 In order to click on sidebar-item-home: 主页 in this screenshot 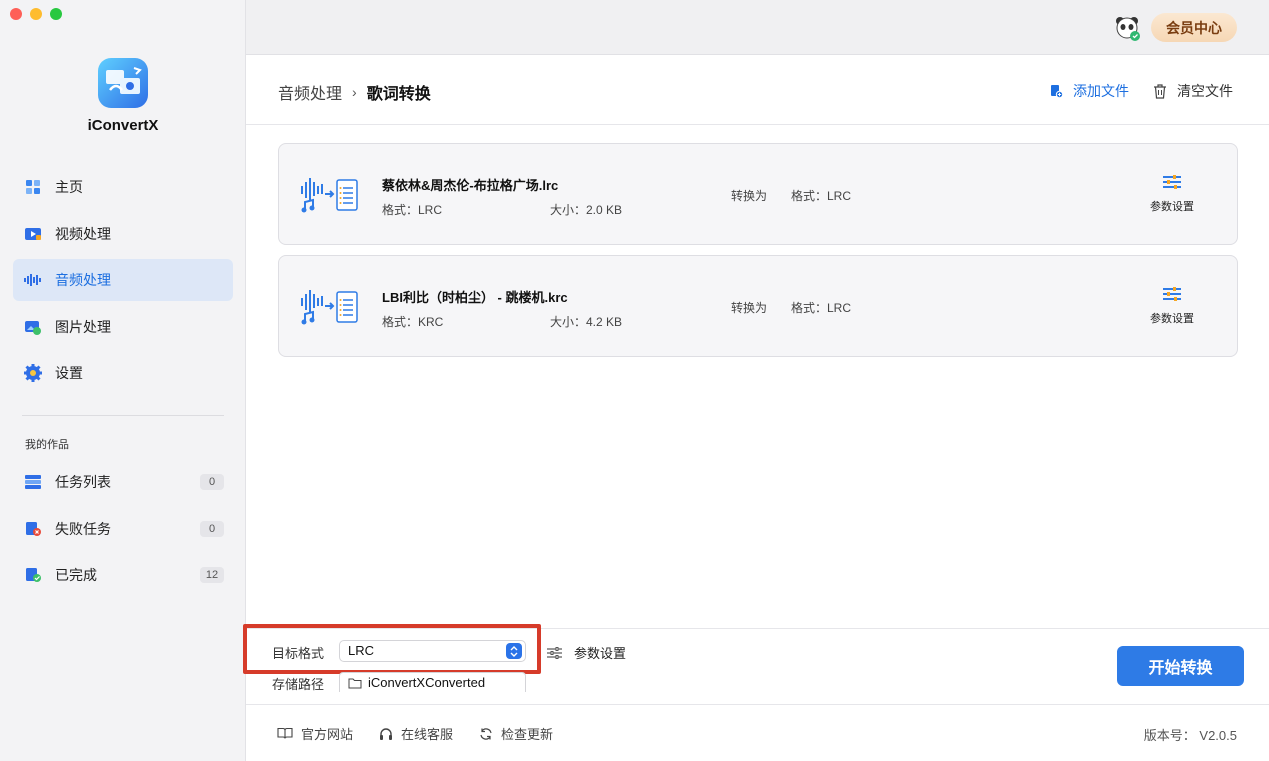, I will do `click(123, 187)`.